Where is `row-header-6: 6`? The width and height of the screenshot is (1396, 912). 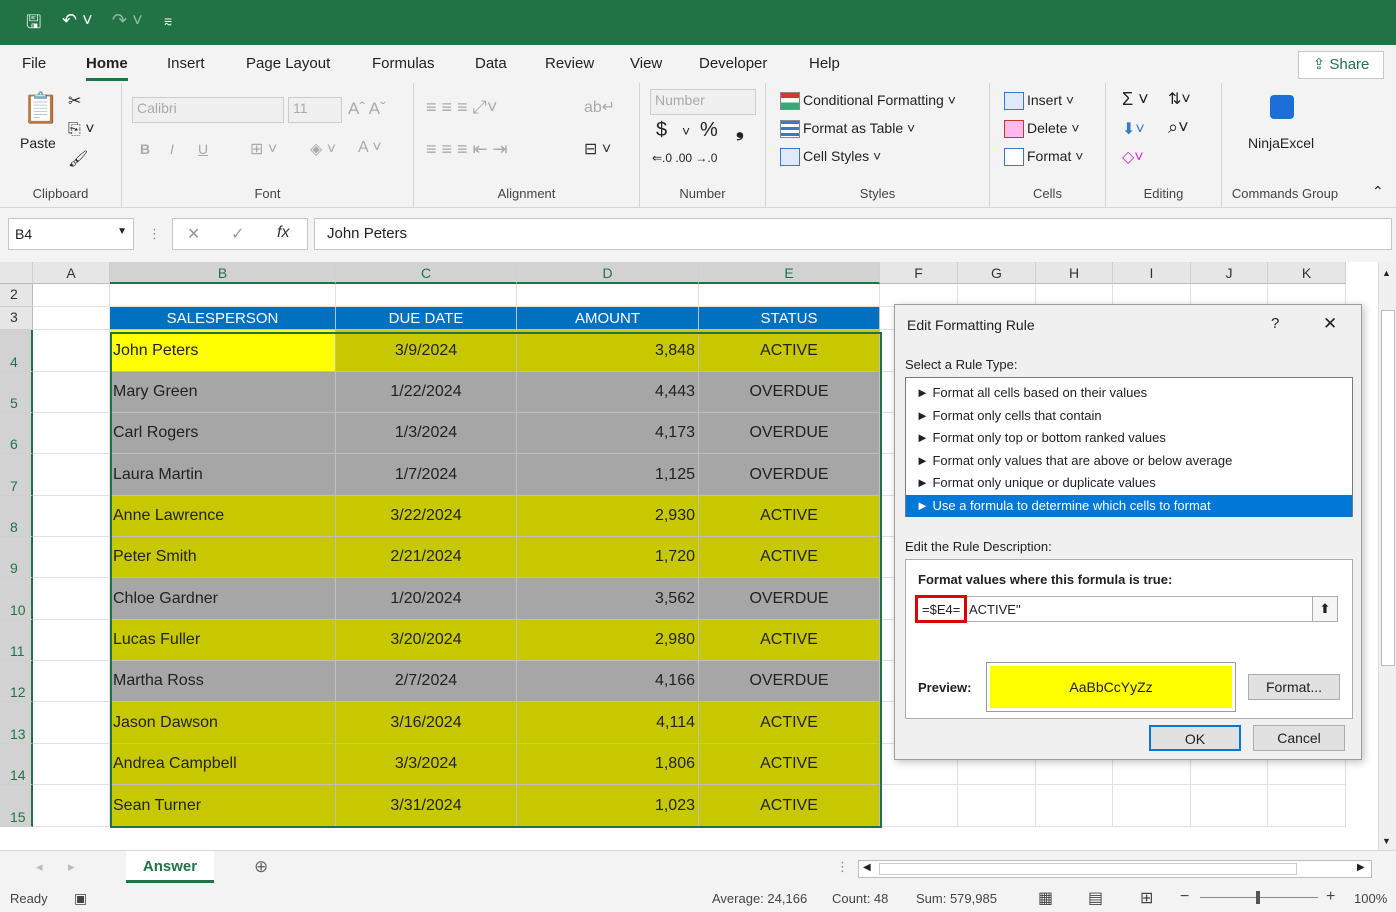 row-header-6: 6 is located at coordinates (16, 433).